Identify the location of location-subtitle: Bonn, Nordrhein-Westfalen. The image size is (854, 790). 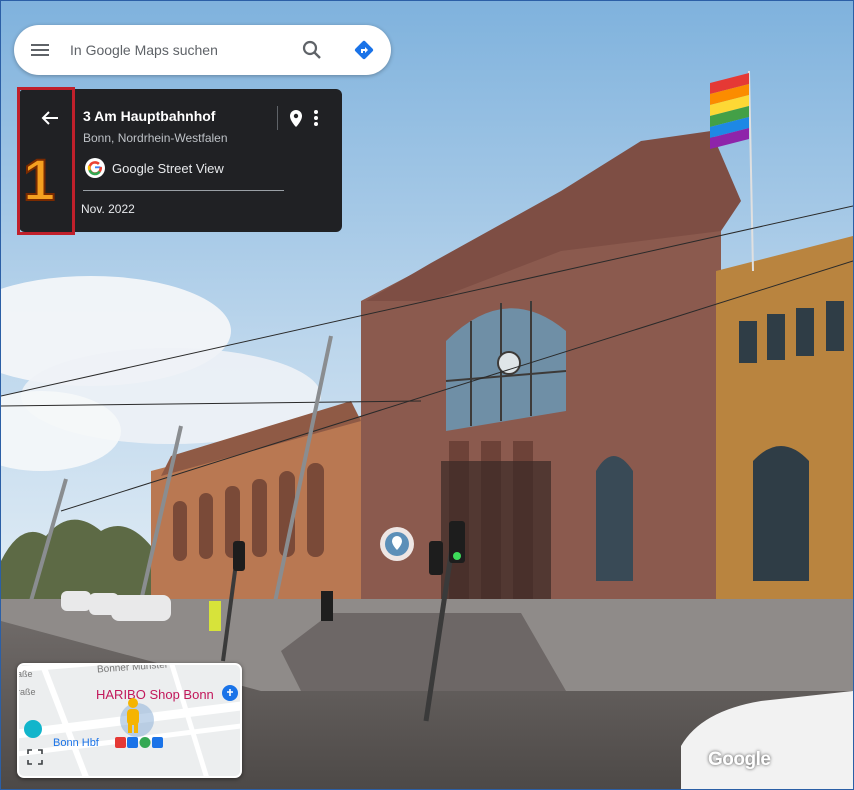
(155, 138).